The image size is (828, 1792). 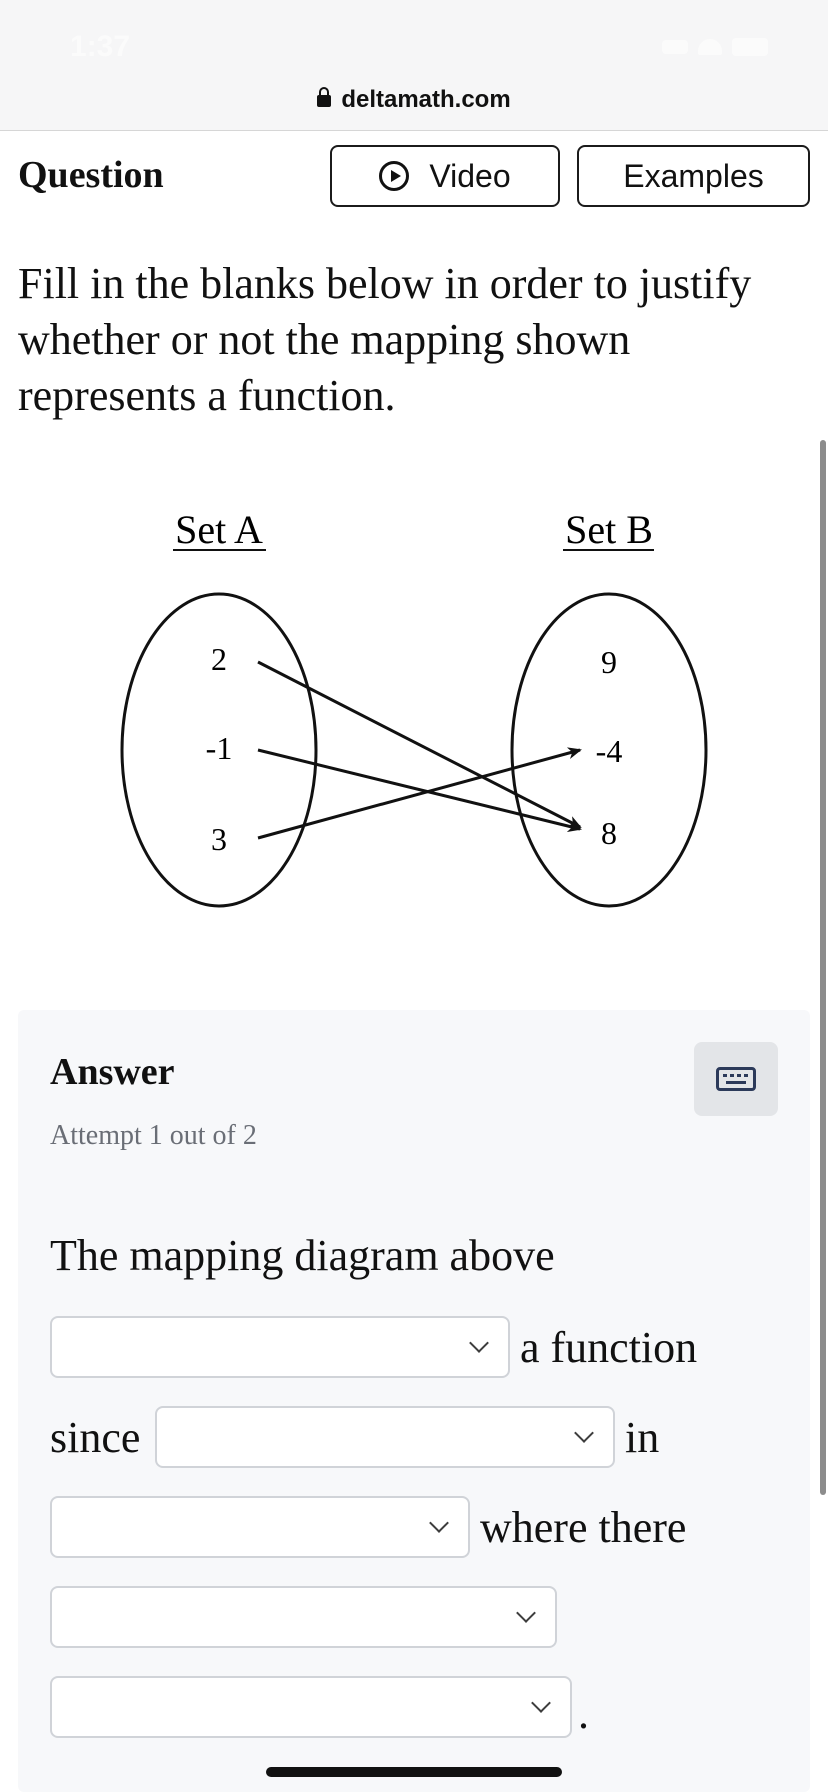 I want to click on status-time: 1:37, so click(x=100, y=46).